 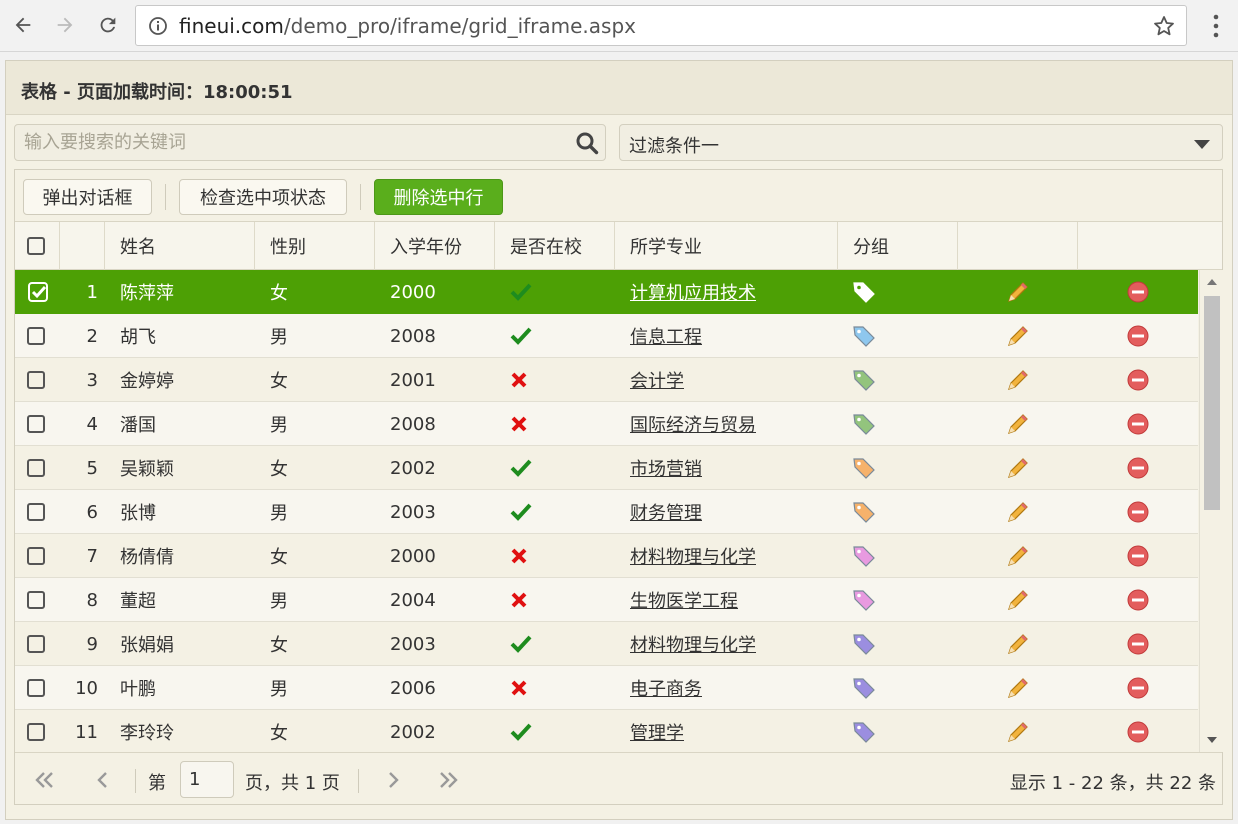 I want to click on scroll-thumb, so click(x=1212, y=403).